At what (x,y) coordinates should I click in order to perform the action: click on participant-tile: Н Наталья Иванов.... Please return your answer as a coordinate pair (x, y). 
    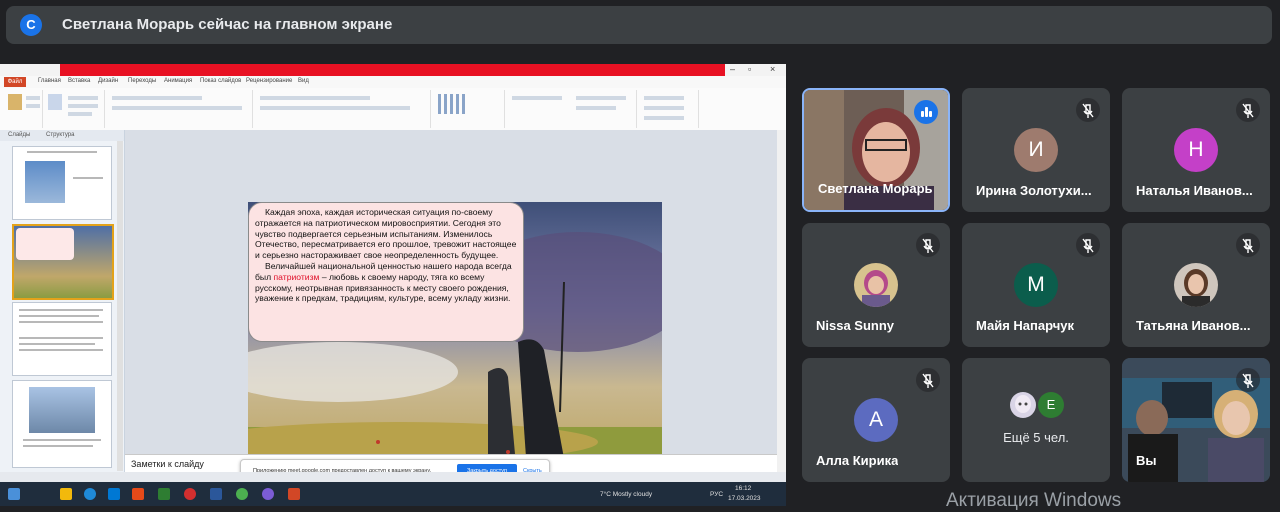
    Looking at the image, I should click on (1196, 150).